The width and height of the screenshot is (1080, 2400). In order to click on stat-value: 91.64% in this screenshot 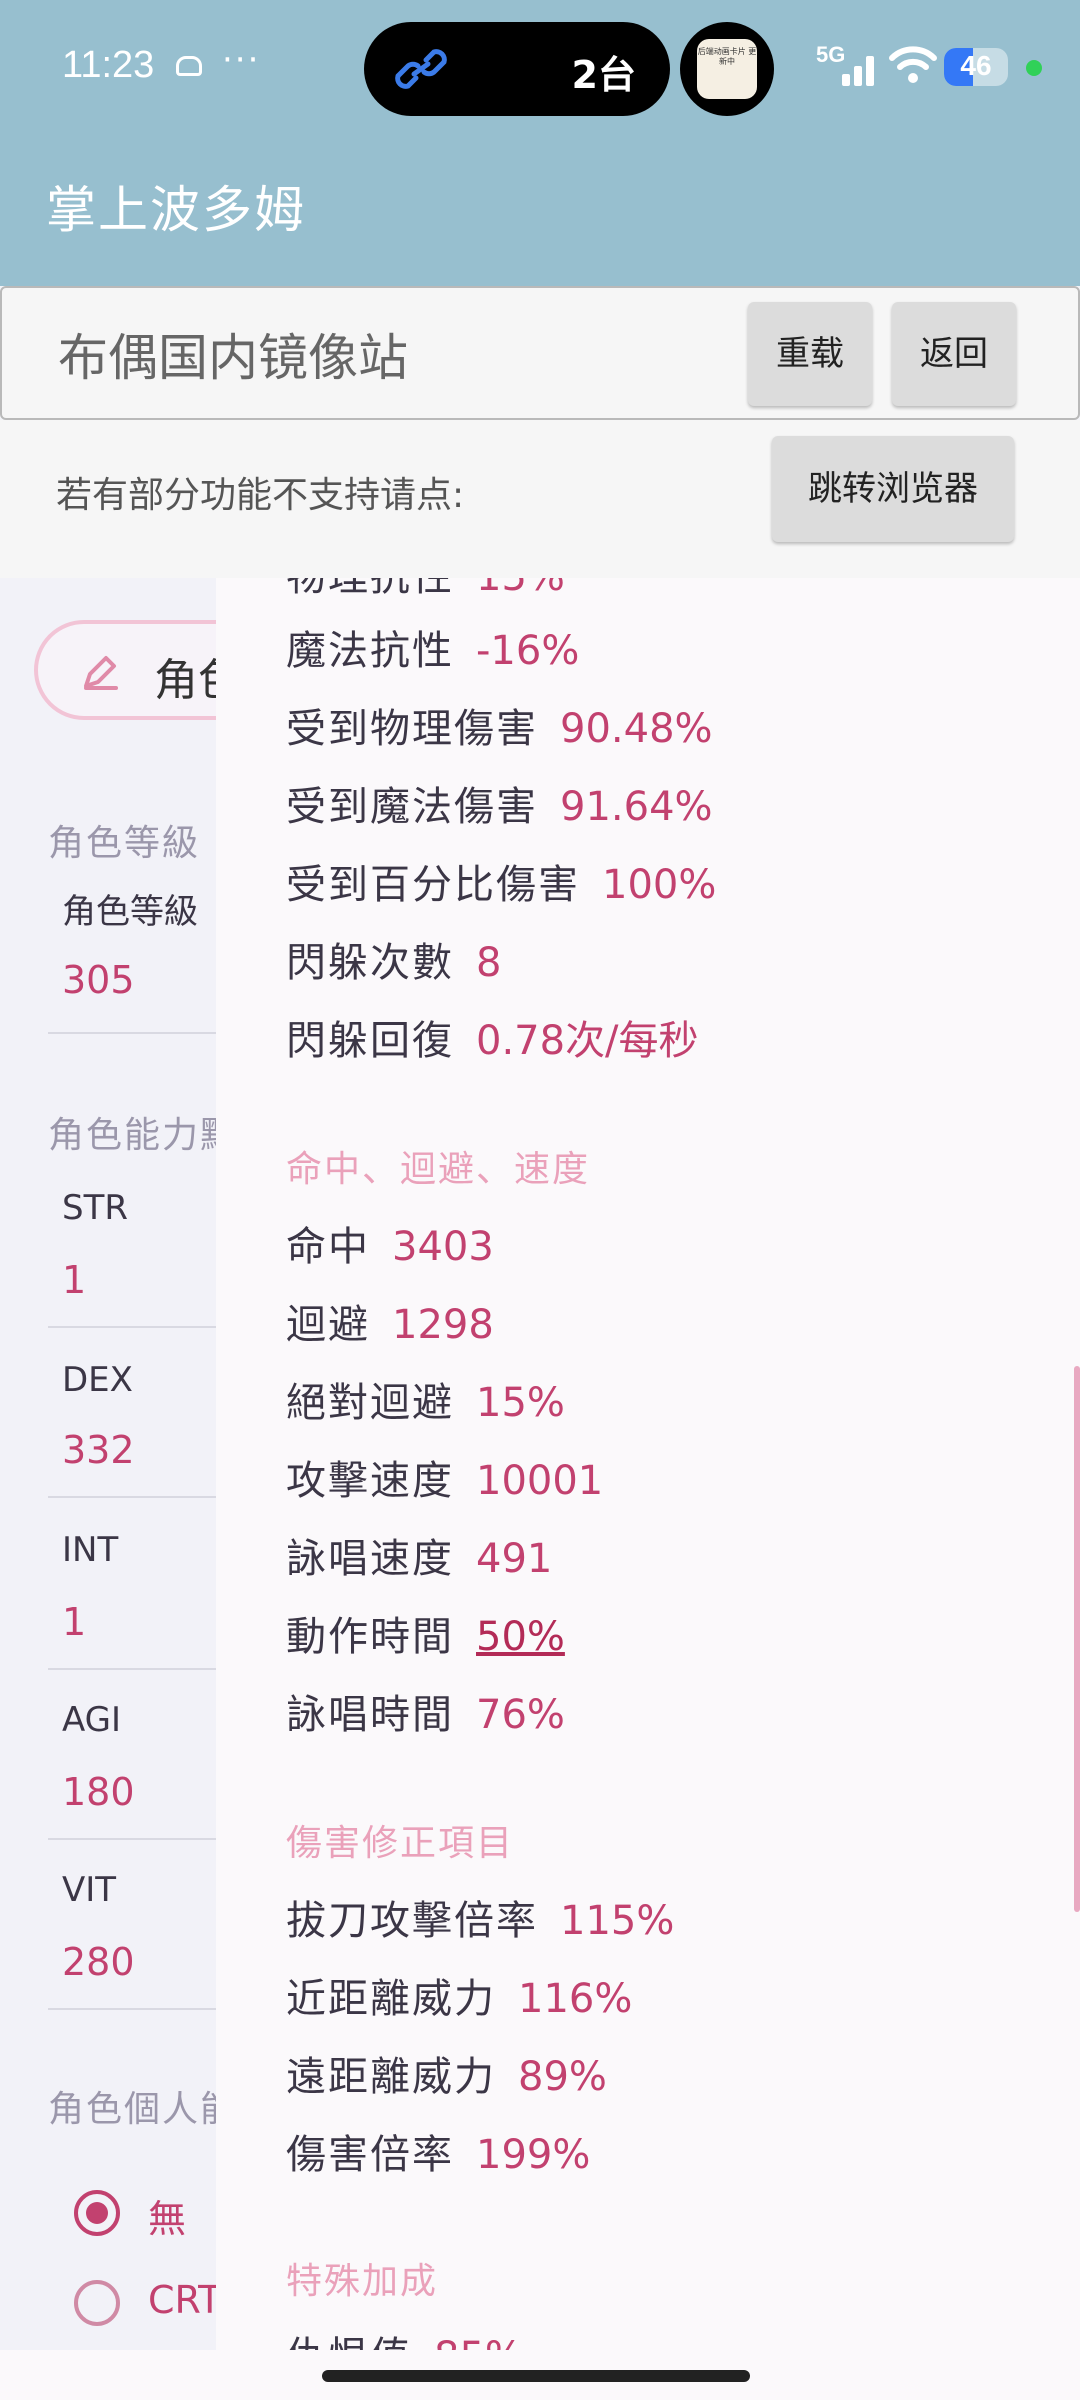, I will do `click(636, 807)`.